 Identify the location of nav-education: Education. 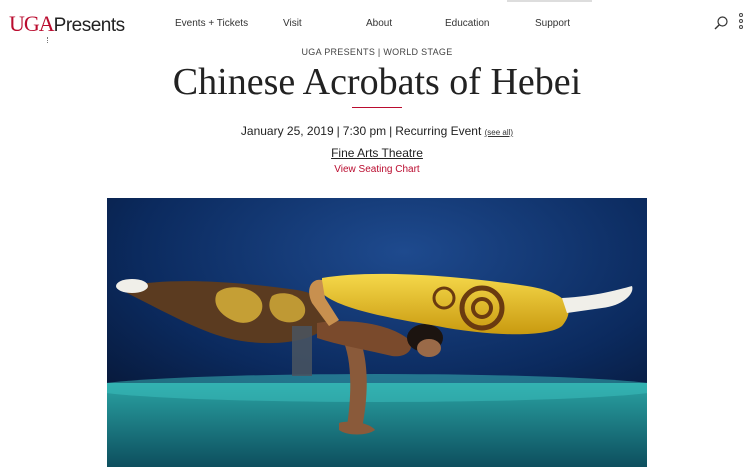
(467, 23).